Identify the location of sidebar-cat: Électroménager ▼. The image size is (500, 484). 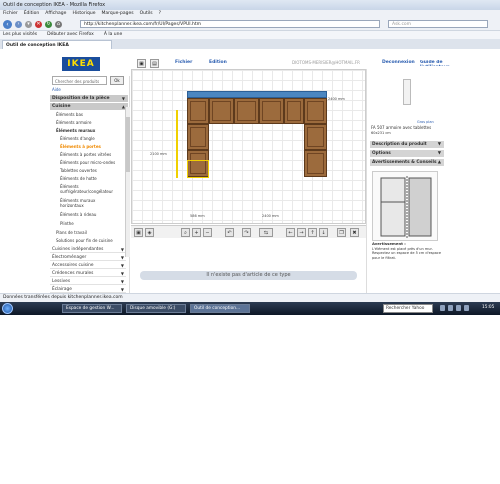
(88, 257).